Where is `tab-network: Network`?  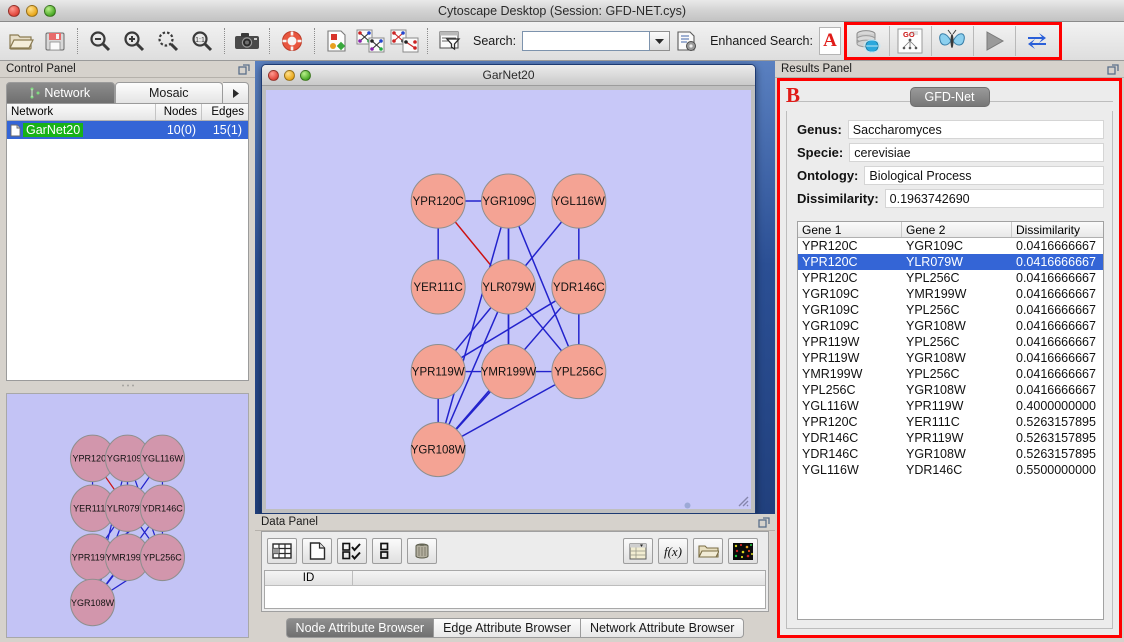
tab-network: Network is located at coordinates (60, 93).